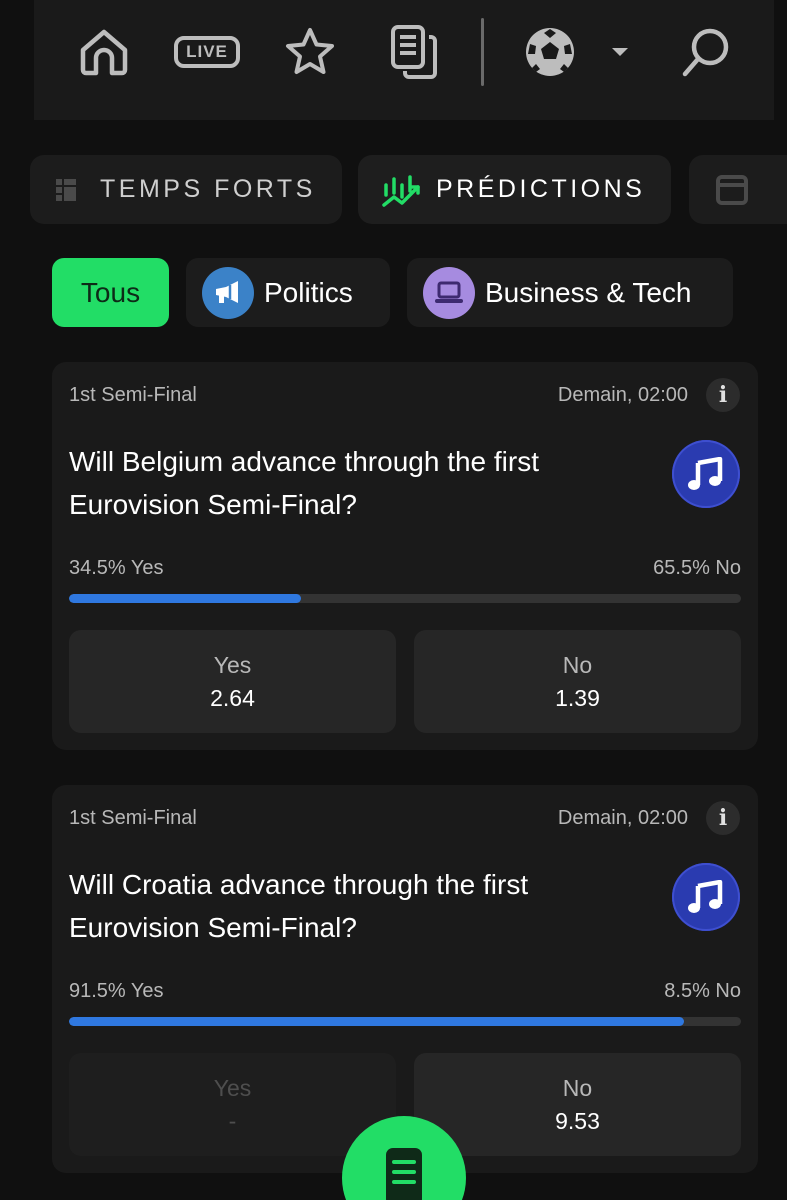  What do you see at coordinates (66, 193) in the screenshot?
I see `highlights-icon` at bounding box center [66, 193].